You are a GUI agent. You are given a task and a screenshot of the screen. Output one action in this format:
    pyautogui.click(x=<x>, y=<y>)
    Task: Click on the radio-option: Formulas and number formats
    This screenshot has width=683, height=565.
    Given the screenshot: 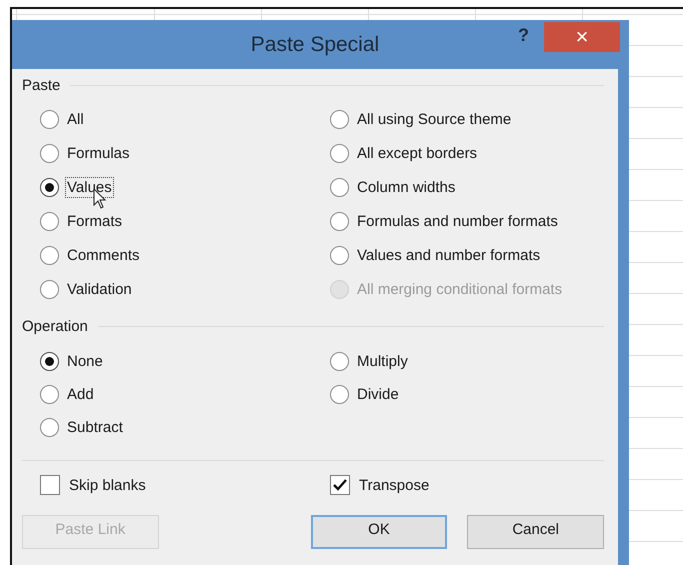 What is the action you would take?
    pyautogui.click(x=467, y=221)
    